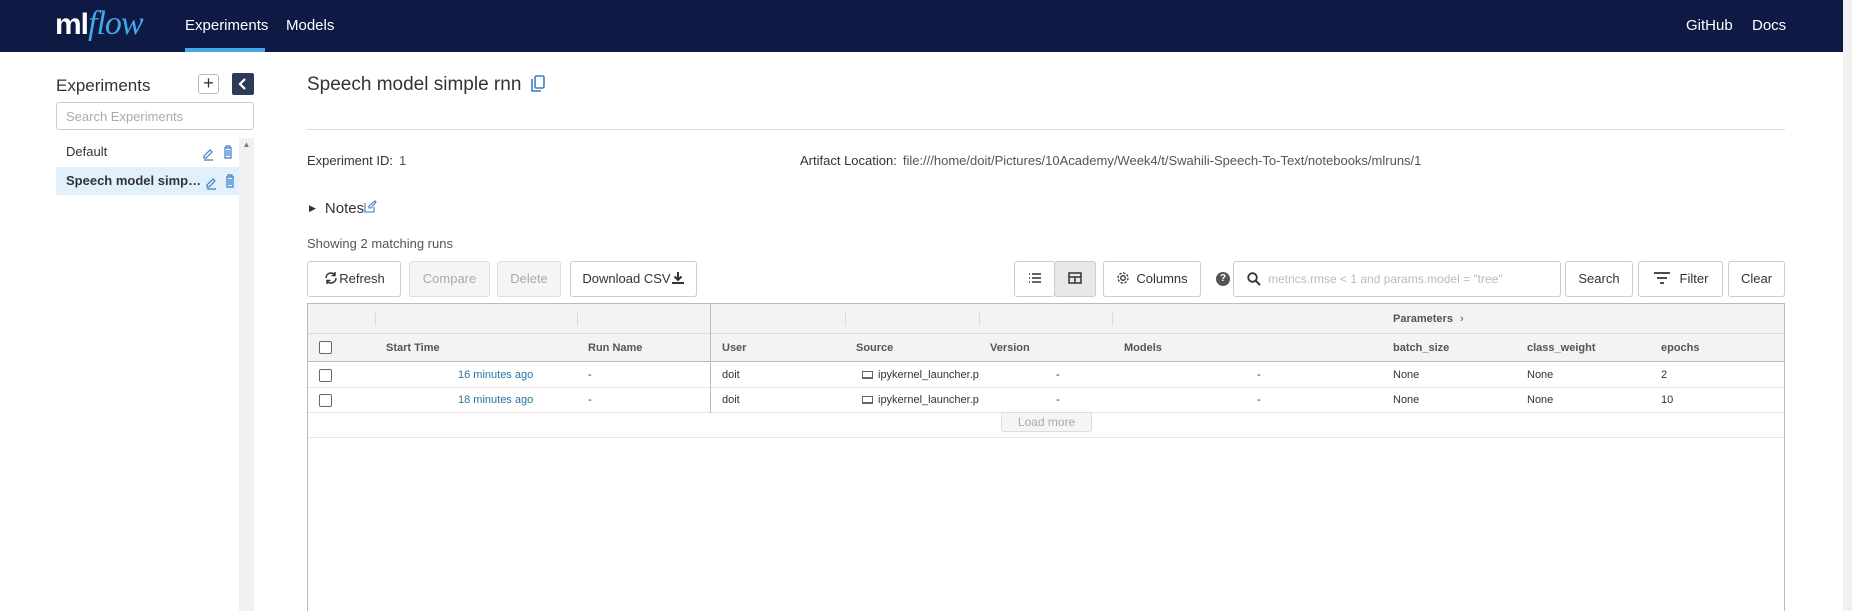  Describe the element at coordinates (414, 84) in the screenshot. I see `experiment-title: Speech model simple rnn` at that location.